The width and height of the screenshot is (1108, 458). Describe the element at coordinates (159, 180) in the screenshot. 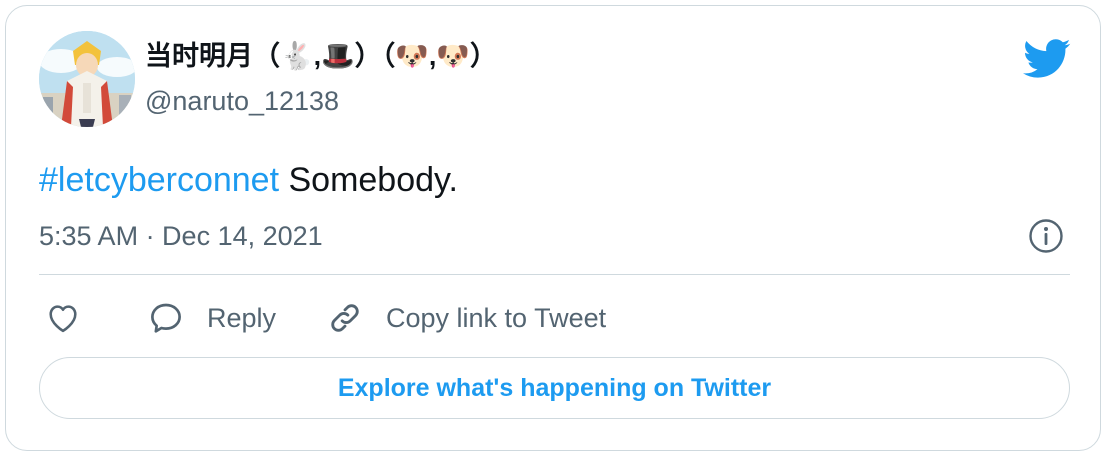

I see `hashtag-link: #letcyberconnet` at that location.